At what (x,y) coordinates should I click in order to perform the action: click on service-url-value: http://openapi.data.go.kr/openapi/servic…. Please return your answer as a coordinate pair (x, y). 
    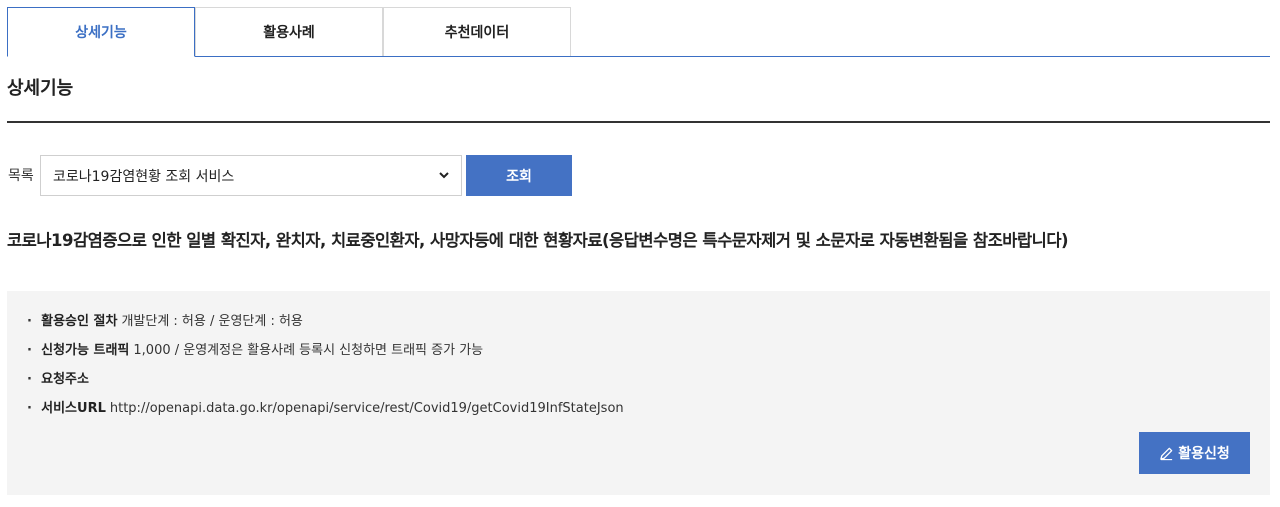
    Looking at the image, I should click on (366, 408).